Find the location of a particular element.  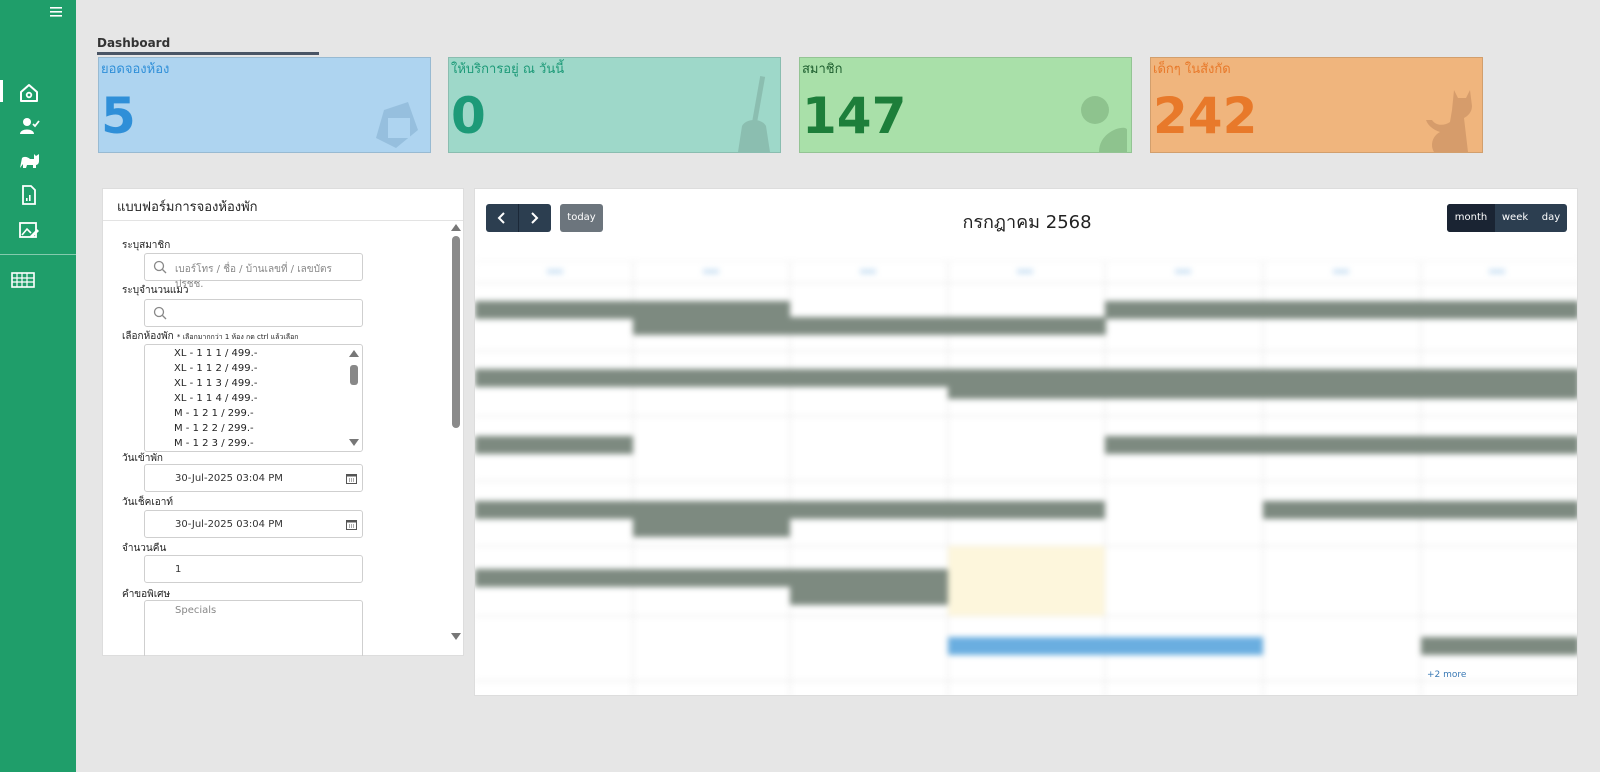

tab-underline is located at coordinates (208, 53).